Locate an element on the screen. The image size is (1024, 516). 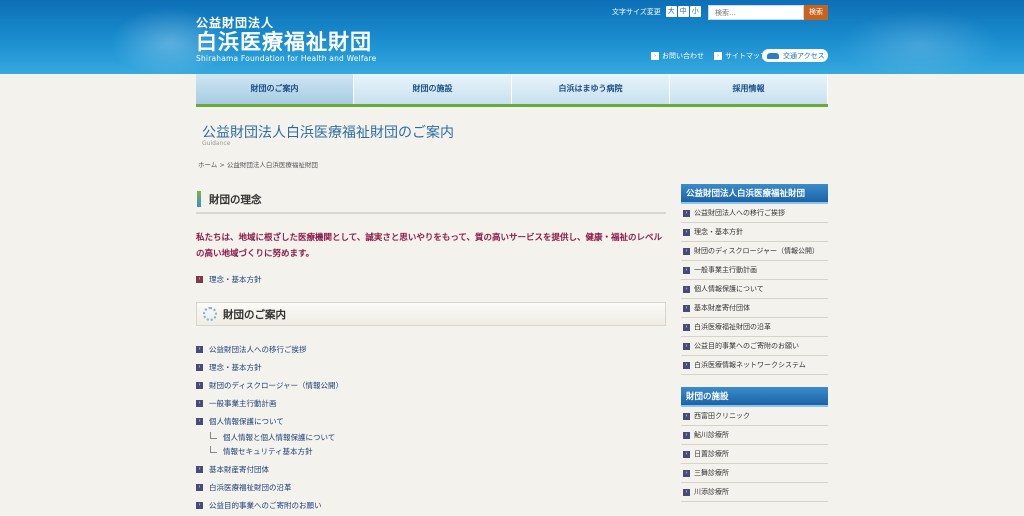
access-label: 交通アクセス is located at coordinates (804, 55).